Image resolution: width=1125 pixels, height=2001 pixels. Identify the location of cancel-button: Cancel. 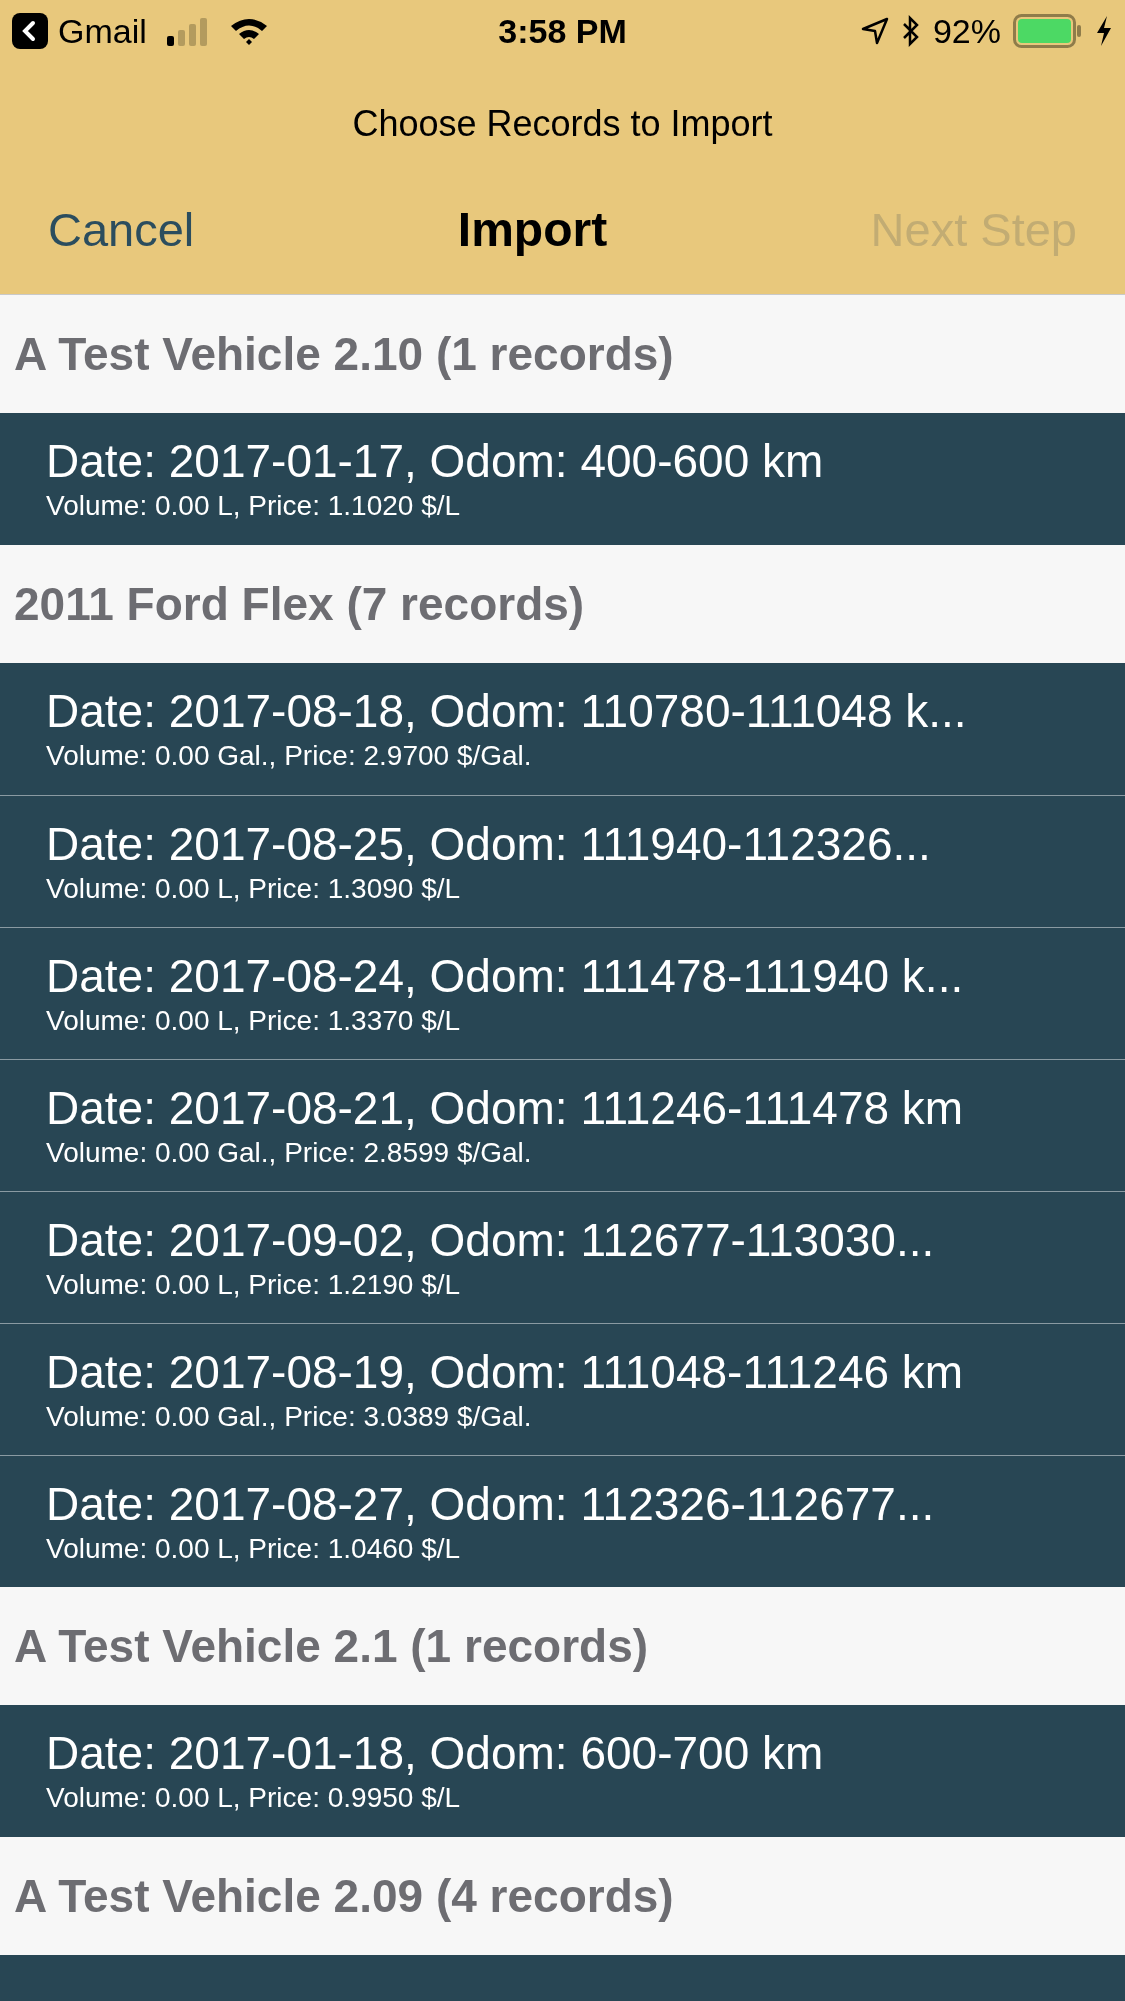
(121, 230).